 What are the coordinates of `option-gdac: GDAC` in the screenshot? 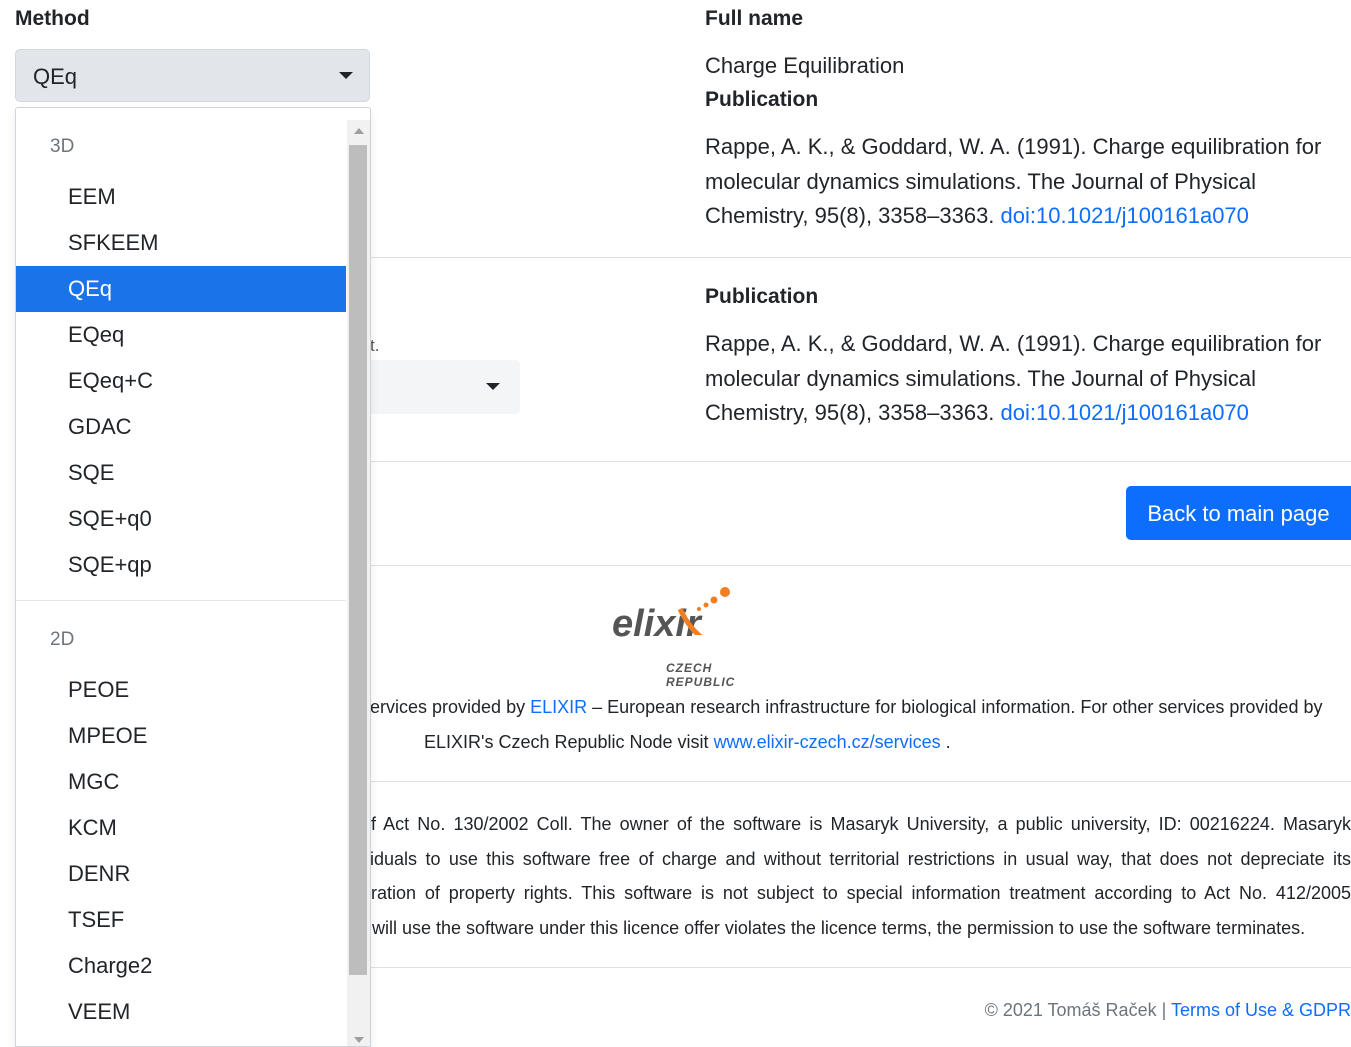 It's located at (181, 427).